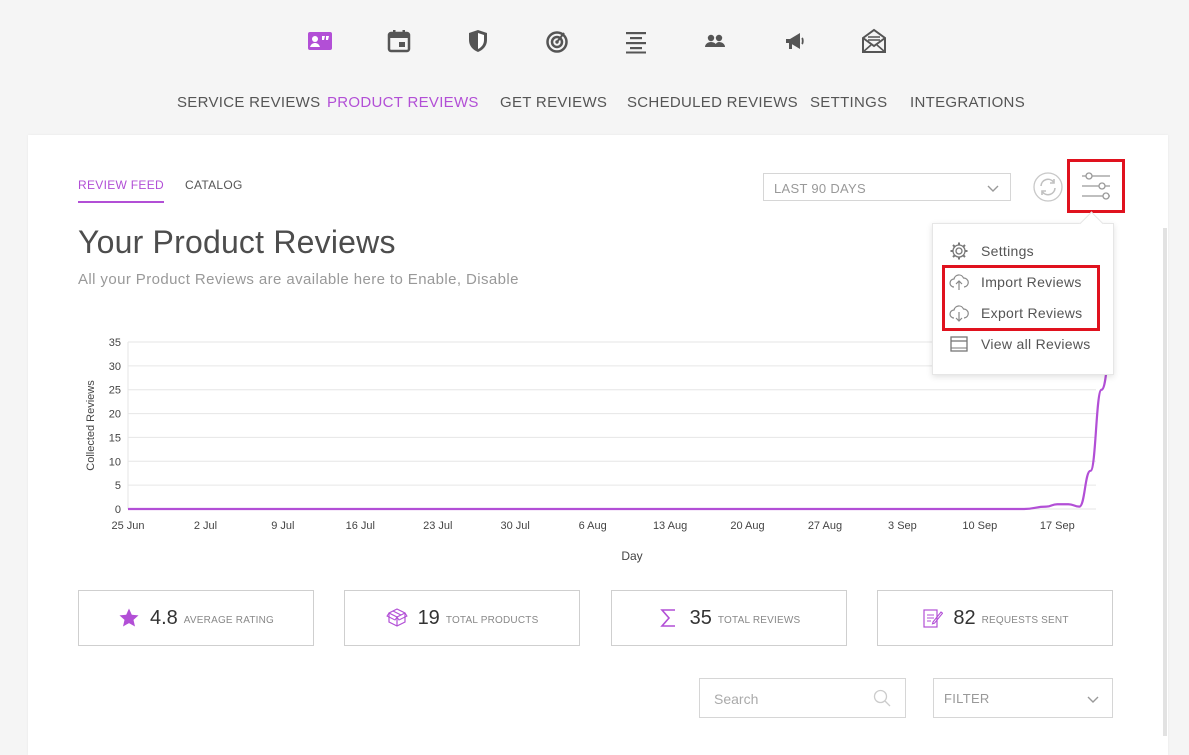 Image resolution: width=1189 pixels, height=755 pixels. I want to click on stat-value: 35, so click(700, 617).